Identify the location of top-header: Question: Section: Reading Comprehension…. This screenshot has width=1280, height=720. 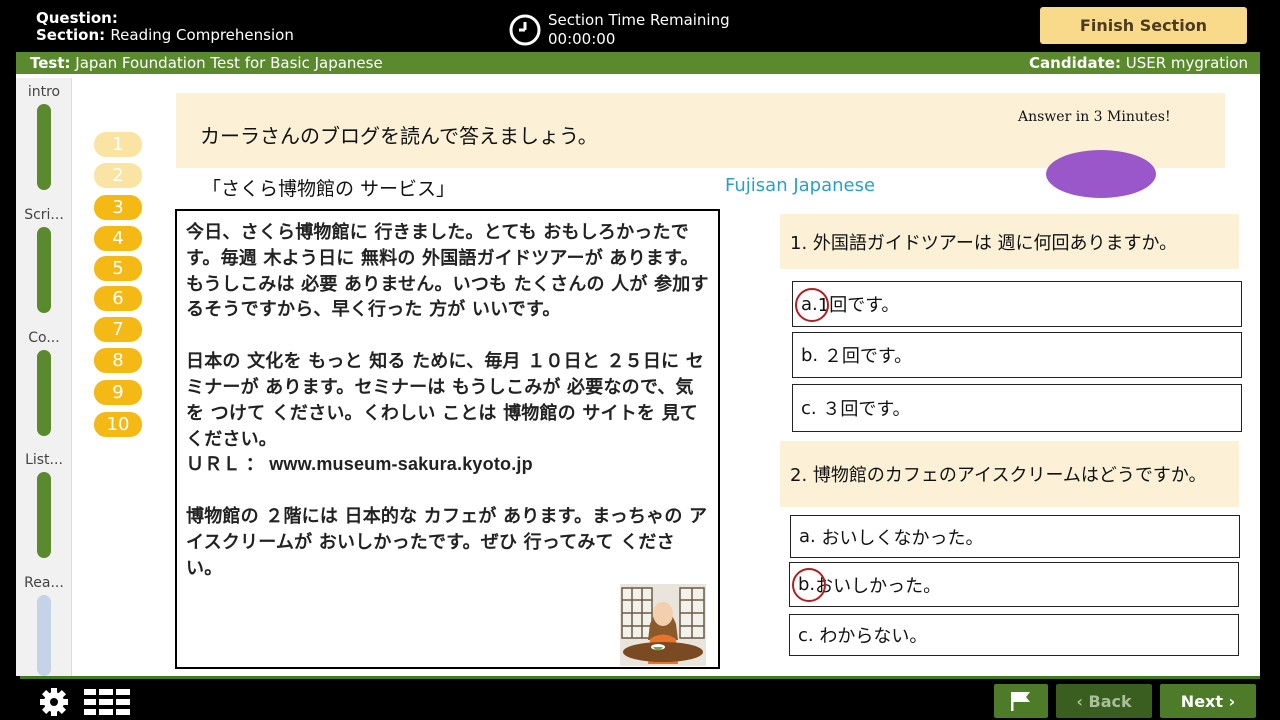
(638, 26).